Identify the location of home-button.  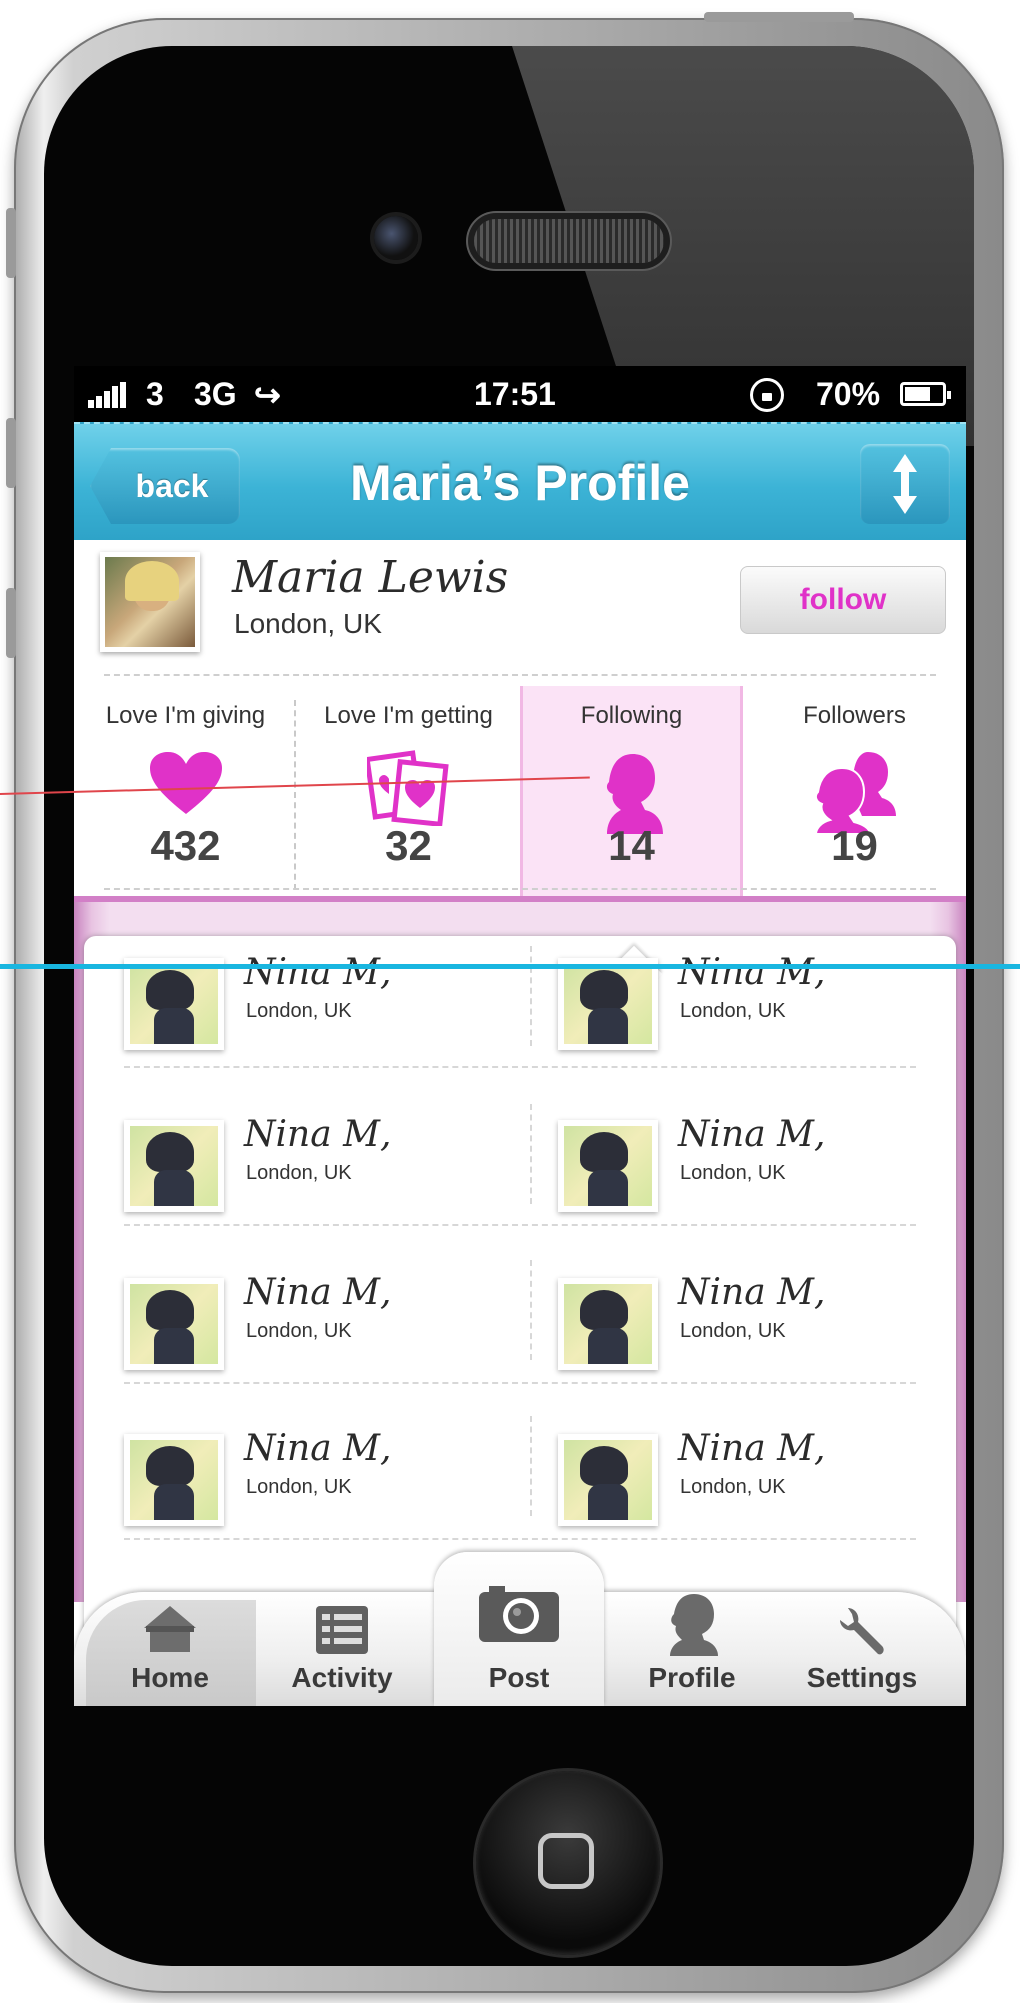
(568, 1863).